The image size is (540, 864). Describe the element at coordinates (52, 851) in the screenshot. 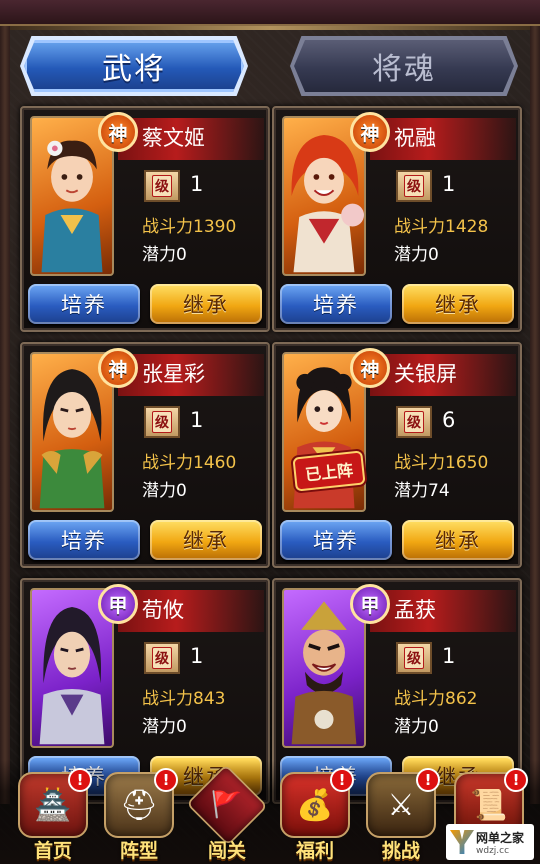

I see `nav-label: 首页` at that location.